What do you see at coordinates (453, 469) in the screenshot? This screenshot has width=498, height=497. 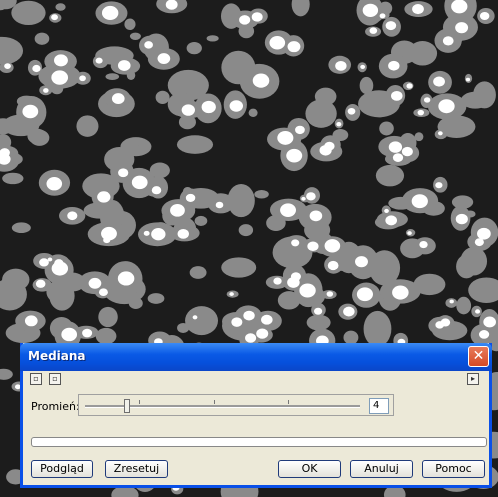 I see `help-button: Pomoc` at bounding box center [453, 469].